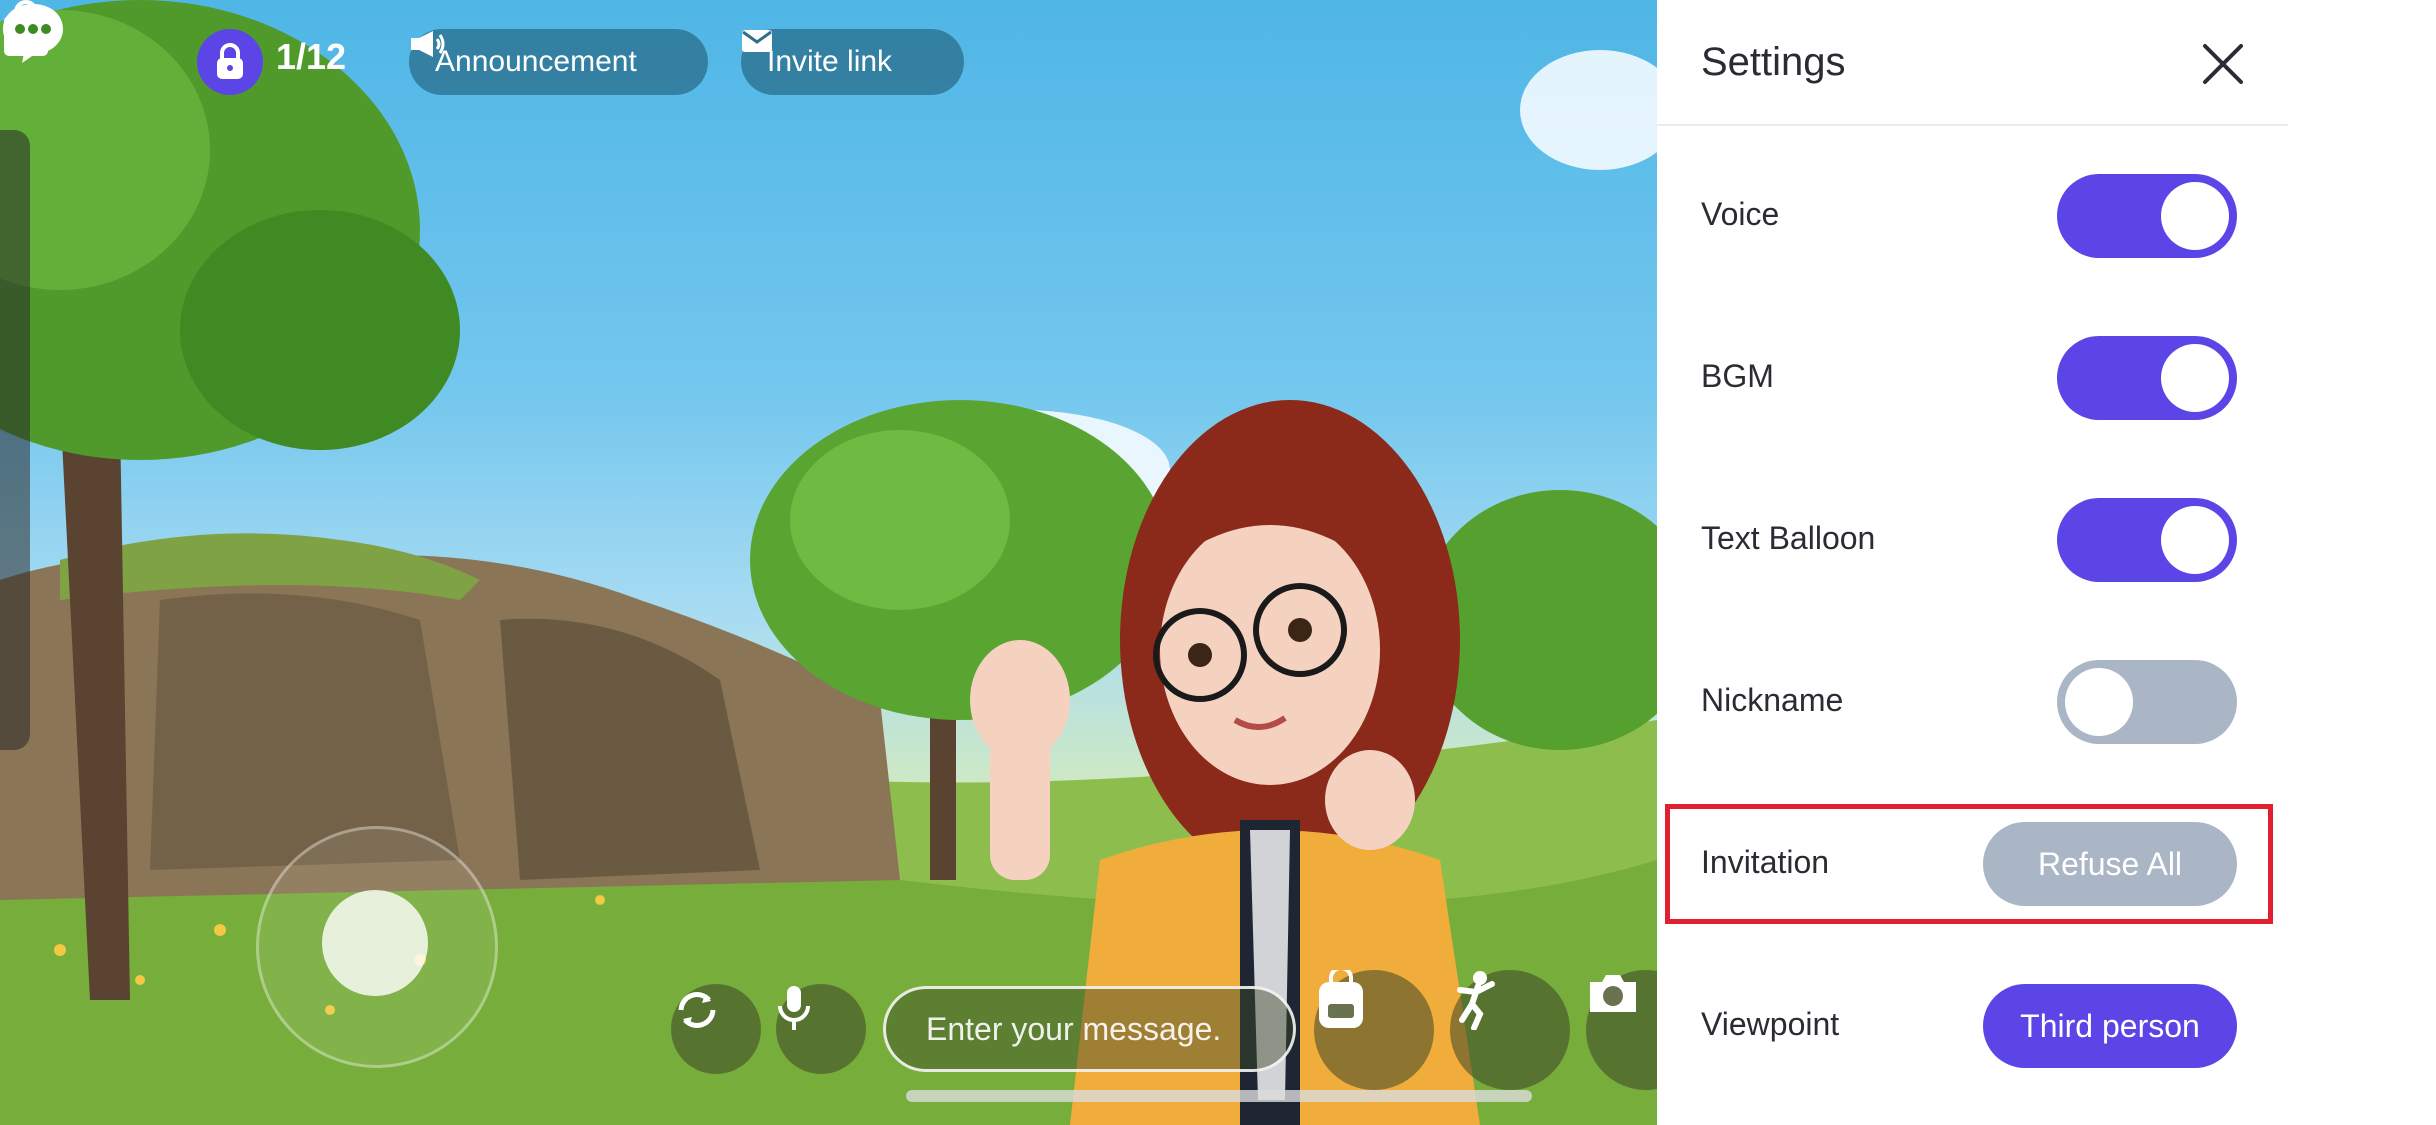 The width and height of the screenshot is (2436, 1125). What do you see at coordinates (428, 44) in the screenshot?
I see `megaphone-icon` at bounding box center [428, 44].